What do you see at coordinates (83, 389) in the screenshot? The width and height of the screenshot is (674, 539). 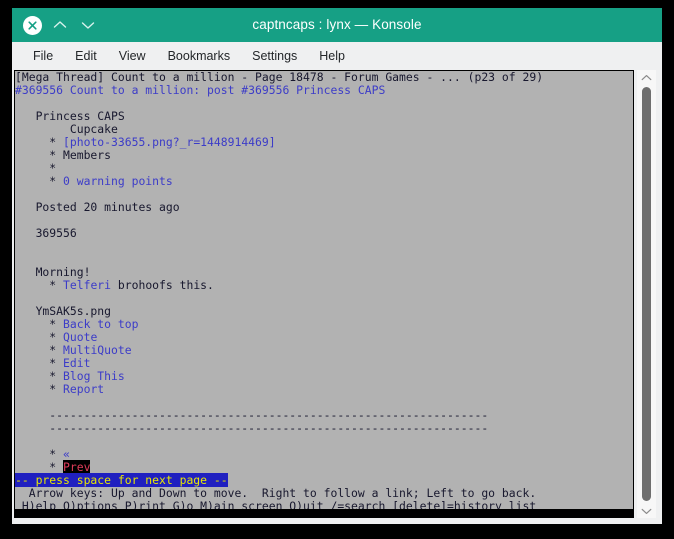 I see `link: Report` at bounding box center [83, 389].